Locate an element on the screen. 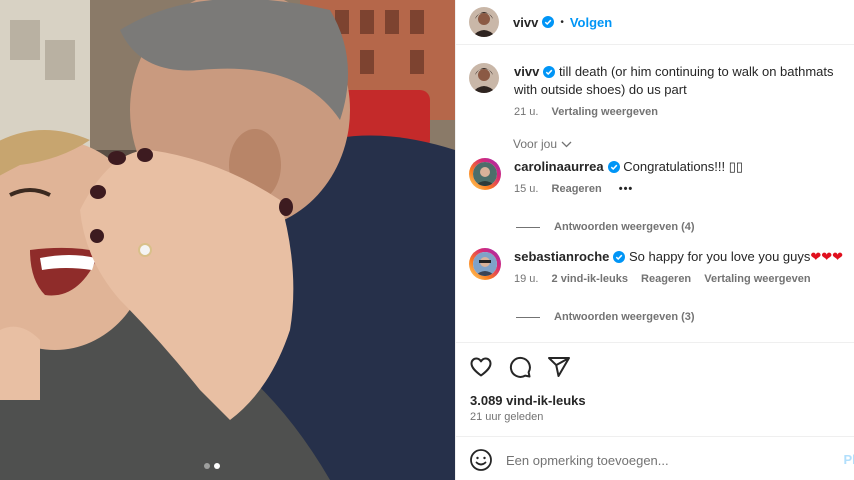  post-actions is located at coordinates (520, 367).